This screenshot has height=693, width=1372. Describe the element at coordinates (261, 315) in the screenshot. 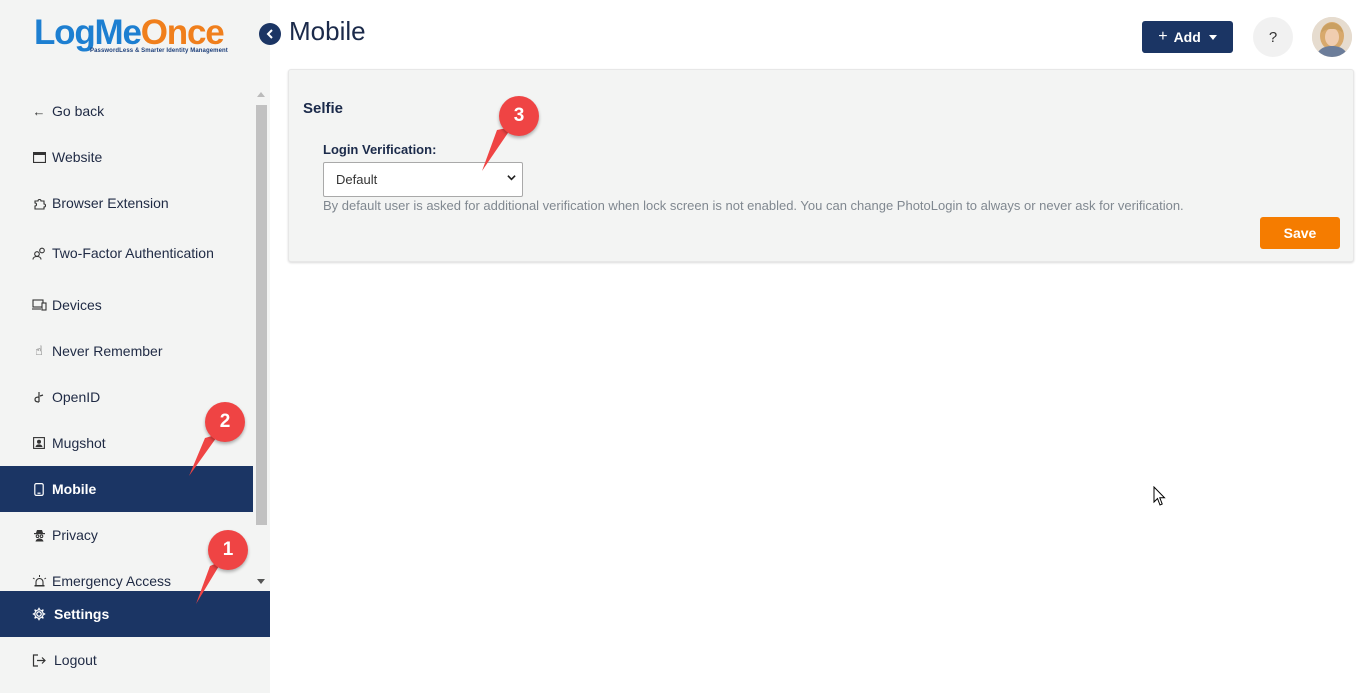

I see `scroll-thumb` at that location.